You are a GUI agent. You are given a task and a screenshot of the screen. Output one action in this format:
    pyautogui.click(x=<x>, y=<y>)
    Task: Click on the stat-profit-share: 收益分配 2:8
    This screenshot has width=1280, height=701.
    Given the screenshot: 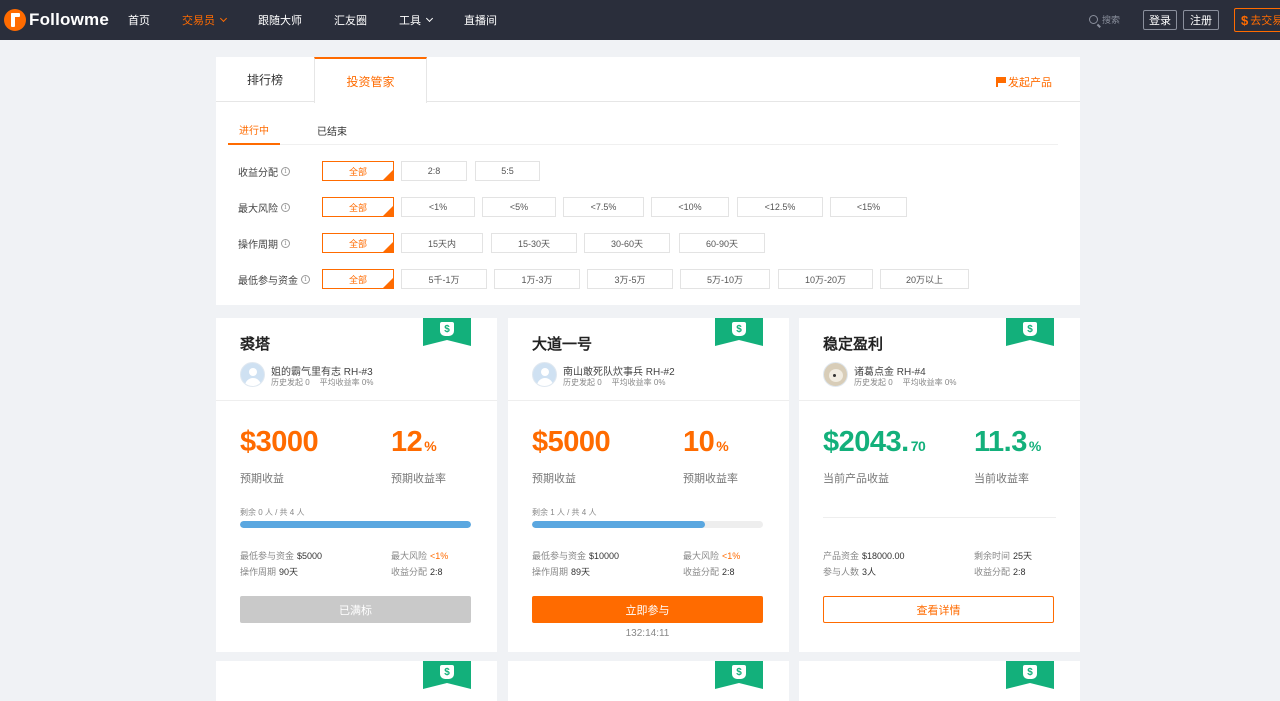 What is the action you would take?
    pyautogui.click(x=709, y=572)
    